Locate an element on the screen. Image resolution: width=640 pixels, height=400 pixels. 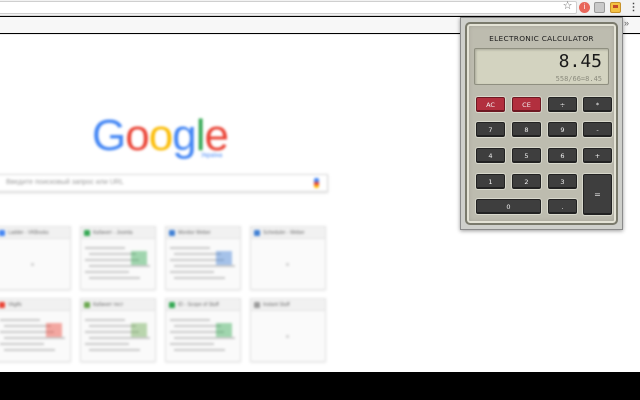
six-button: 6 is located at coordinates (562, 155).